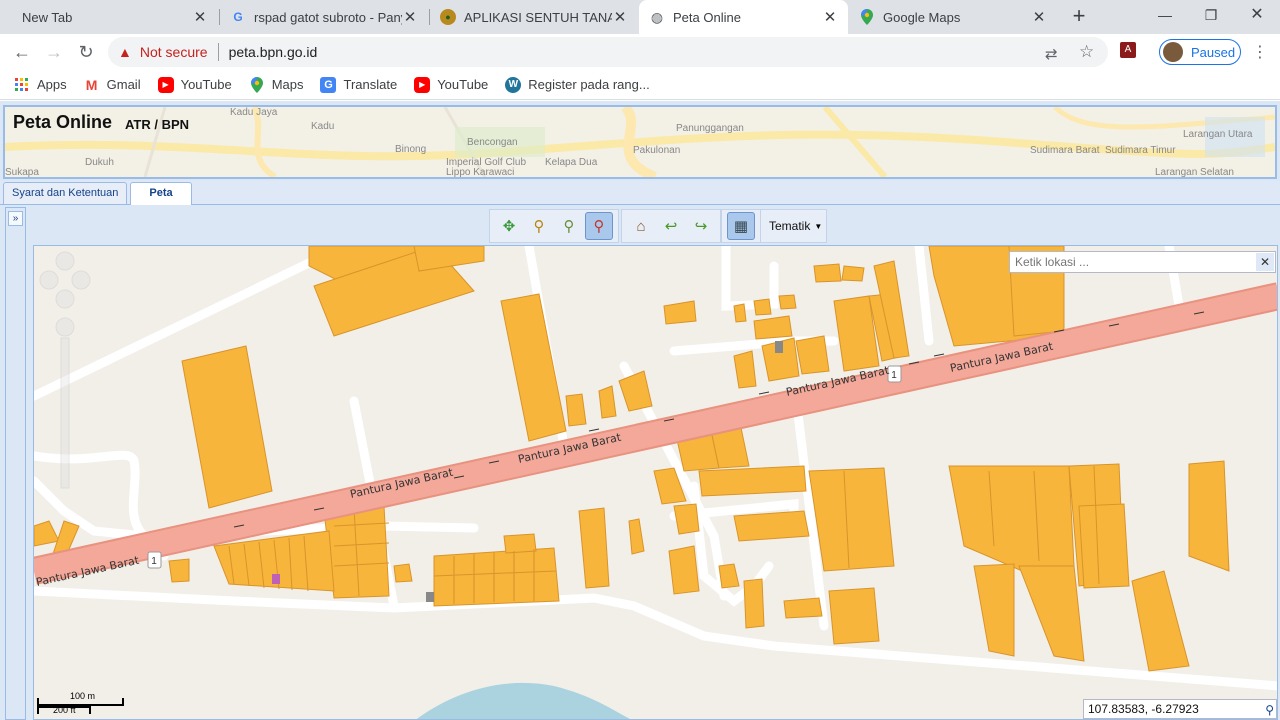  I want to click on history-tool-group: ⌂ ↩ ↪, so click(671, 226).